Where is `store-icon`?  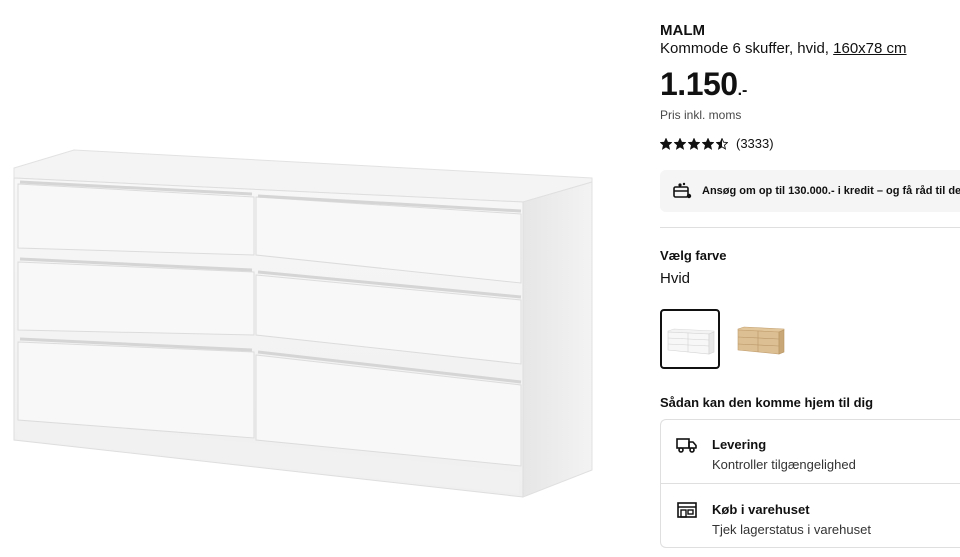
store-icon is located at coordinates (687, 510).